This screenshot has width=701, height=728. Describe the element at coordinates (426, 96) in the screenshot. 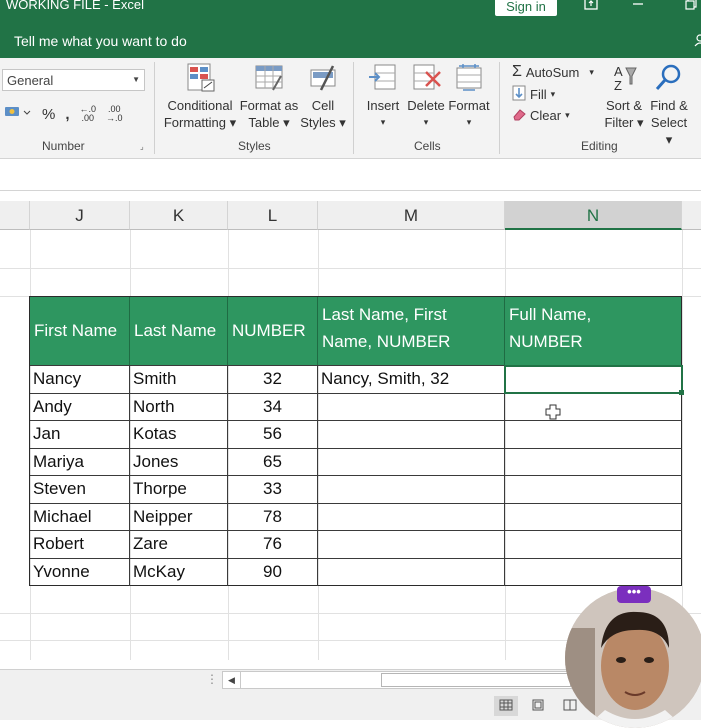

I see `delete-button: Delete ▾` at that location.